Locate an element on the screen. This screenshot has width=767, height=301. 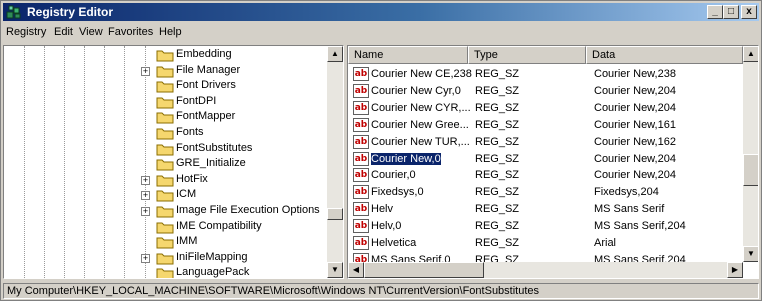
tree-vertical-scrollbar: ▲ ▼ is located at coordinates (335, 162).